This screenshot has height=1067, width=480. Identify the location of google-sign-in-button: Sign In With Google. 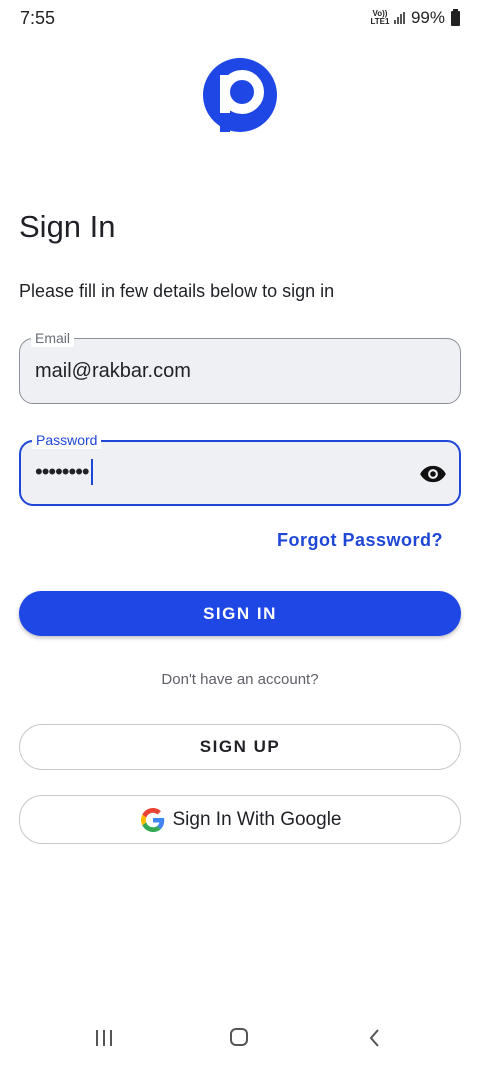
(240, 819).